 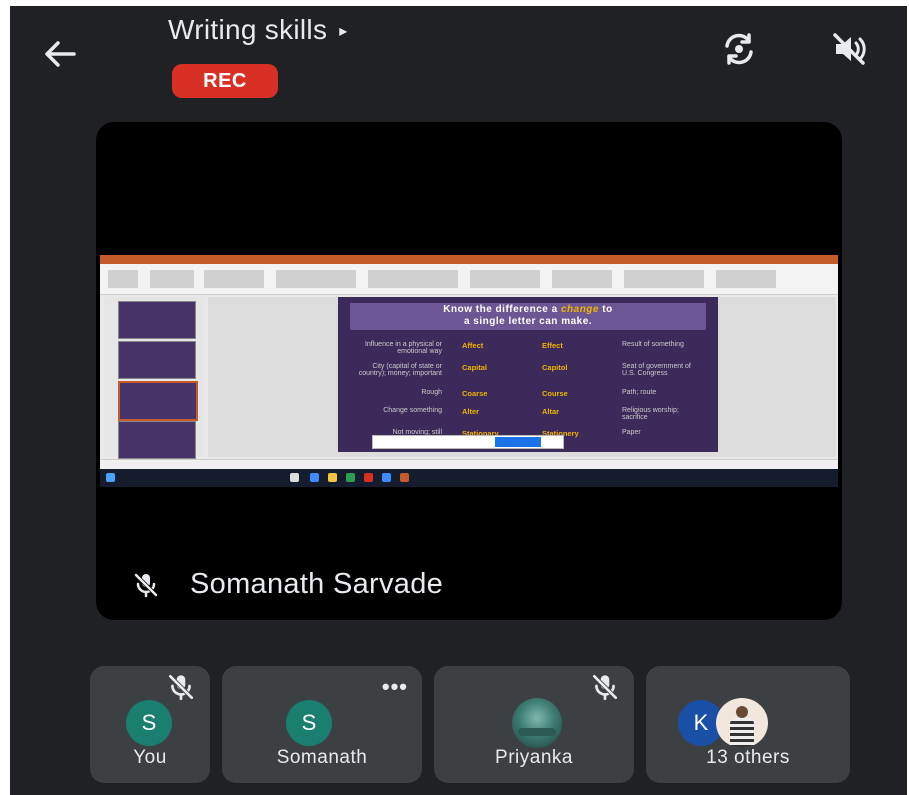 I want to click on row-right: Result of something, so click(x=653, y=344).